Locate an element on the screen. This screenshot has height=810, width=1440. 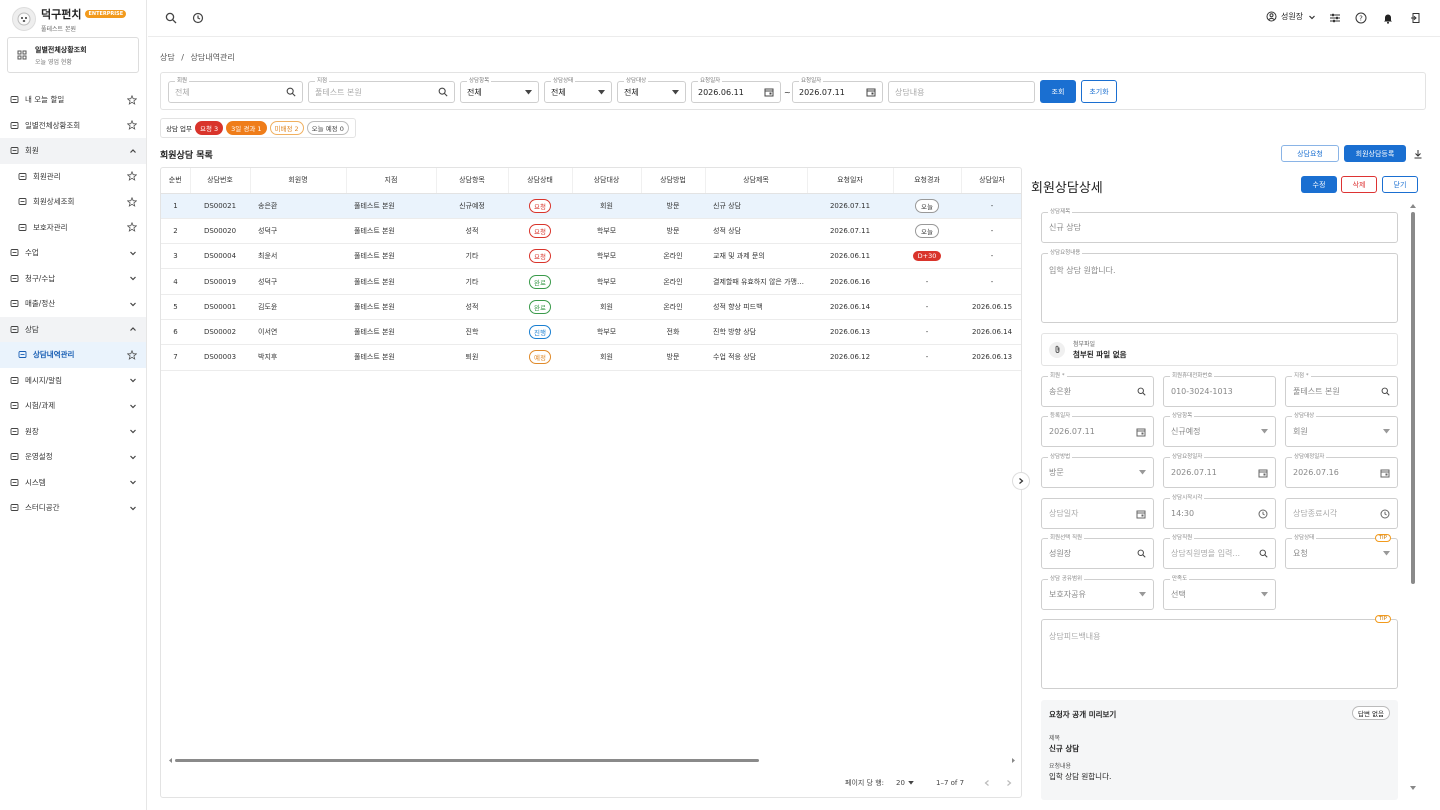
share-field: 상담 공유범위 보호자공유 is located at coordinates (1097, 592).